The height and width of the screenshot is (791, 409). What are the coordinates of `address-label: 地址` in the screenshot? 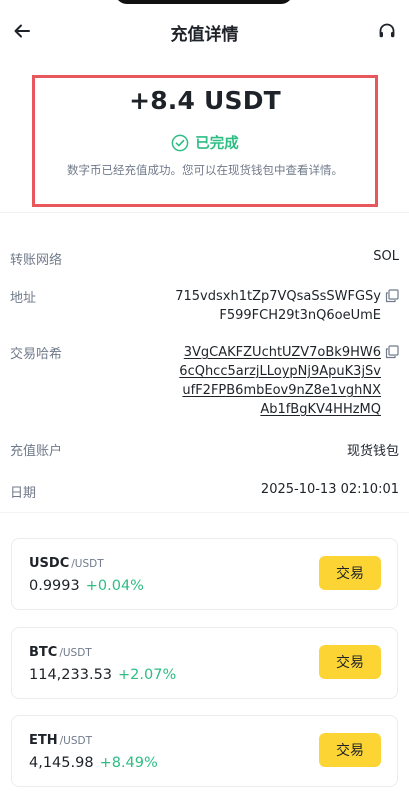 It's located at (23, 298).